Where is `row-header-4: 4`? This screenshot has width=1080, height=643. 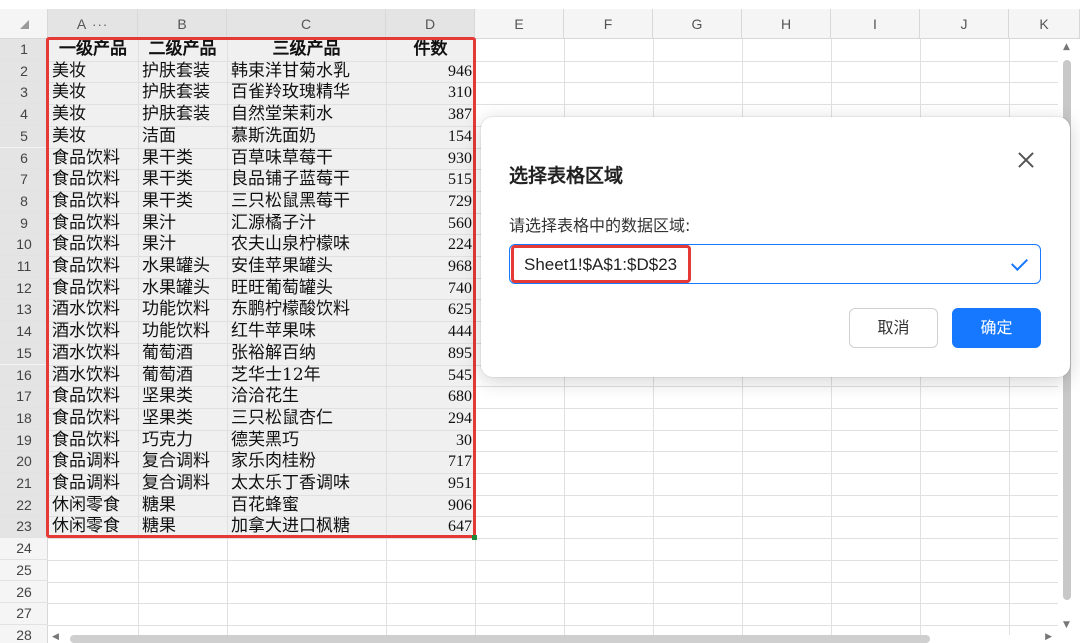 row-header-4: 4 is located at coordinates (24, 115).